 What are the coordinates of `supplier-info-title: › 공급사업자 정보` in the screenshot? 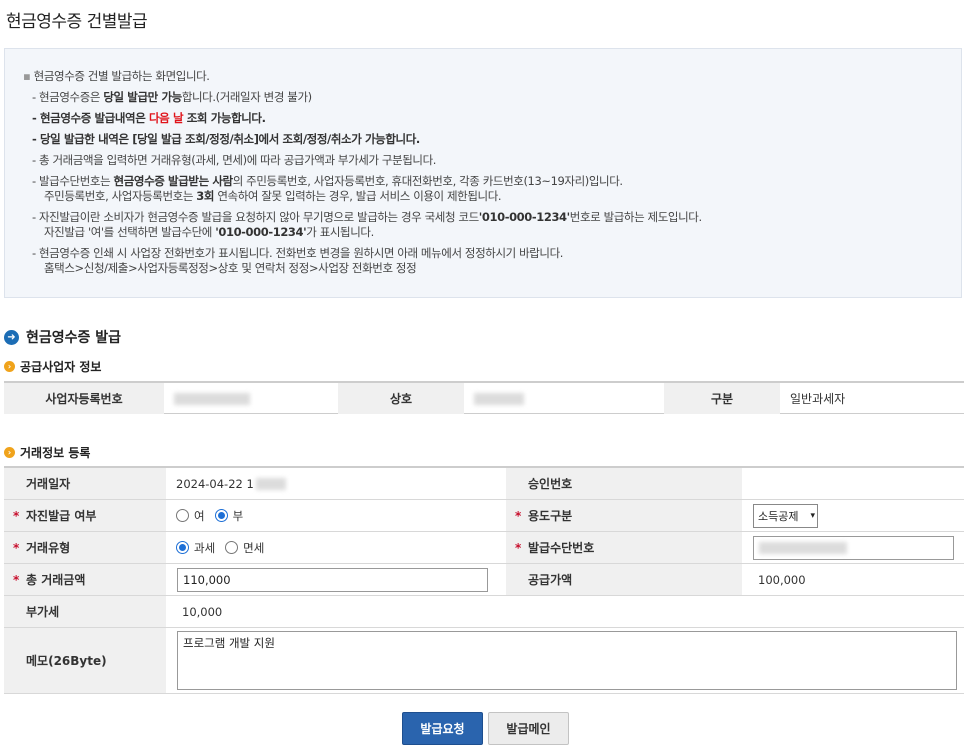 It's located at (52, 366).